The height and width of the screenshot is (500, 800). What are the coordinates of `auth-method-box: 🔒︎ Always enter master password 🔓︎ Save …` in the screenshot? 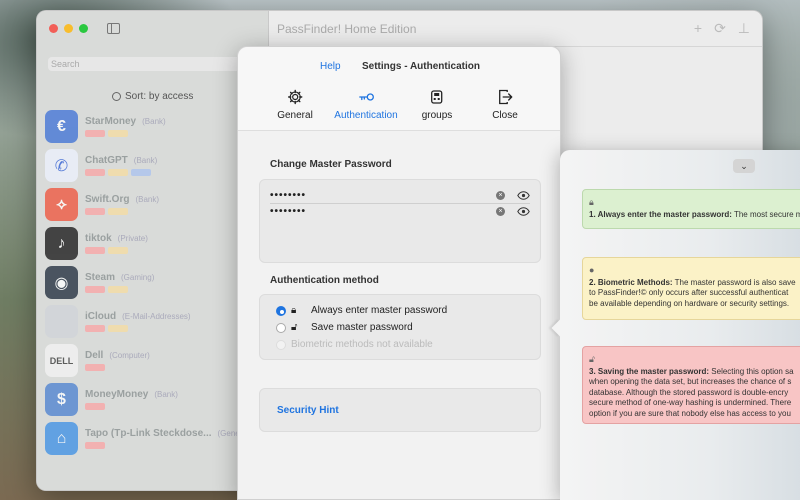 It's located at (400, 327).